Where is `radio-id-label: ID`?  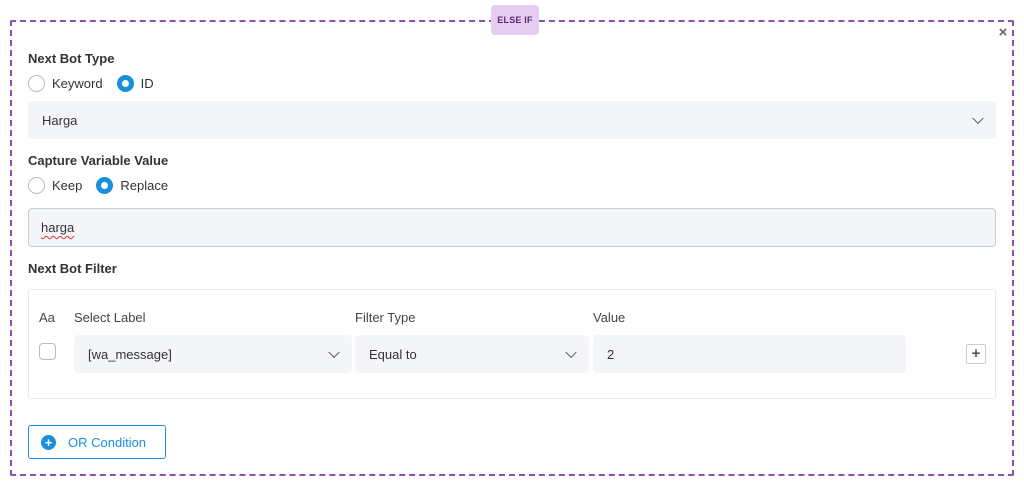
radio-id-label: ID is located at coordinates (147, 83).